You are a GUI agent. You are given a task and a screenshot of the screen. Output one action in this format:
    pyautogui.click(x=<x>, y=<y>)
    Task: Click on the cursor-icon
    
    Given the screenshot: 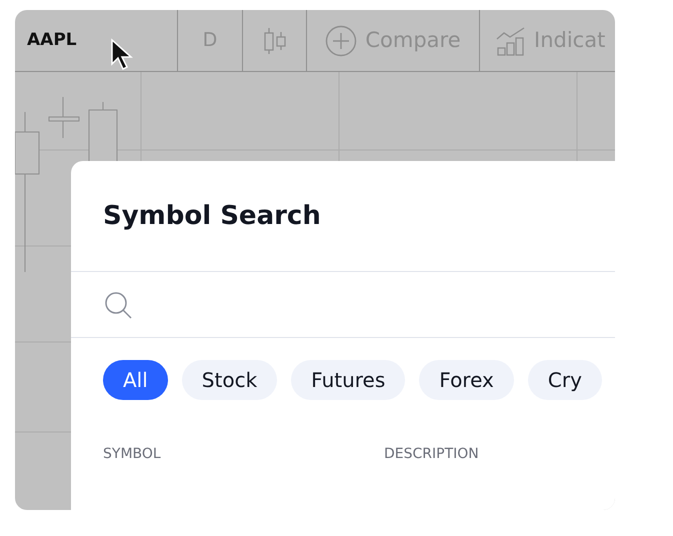 What is the action you would take?
    pyautogui.click(x=123, y=55)
    